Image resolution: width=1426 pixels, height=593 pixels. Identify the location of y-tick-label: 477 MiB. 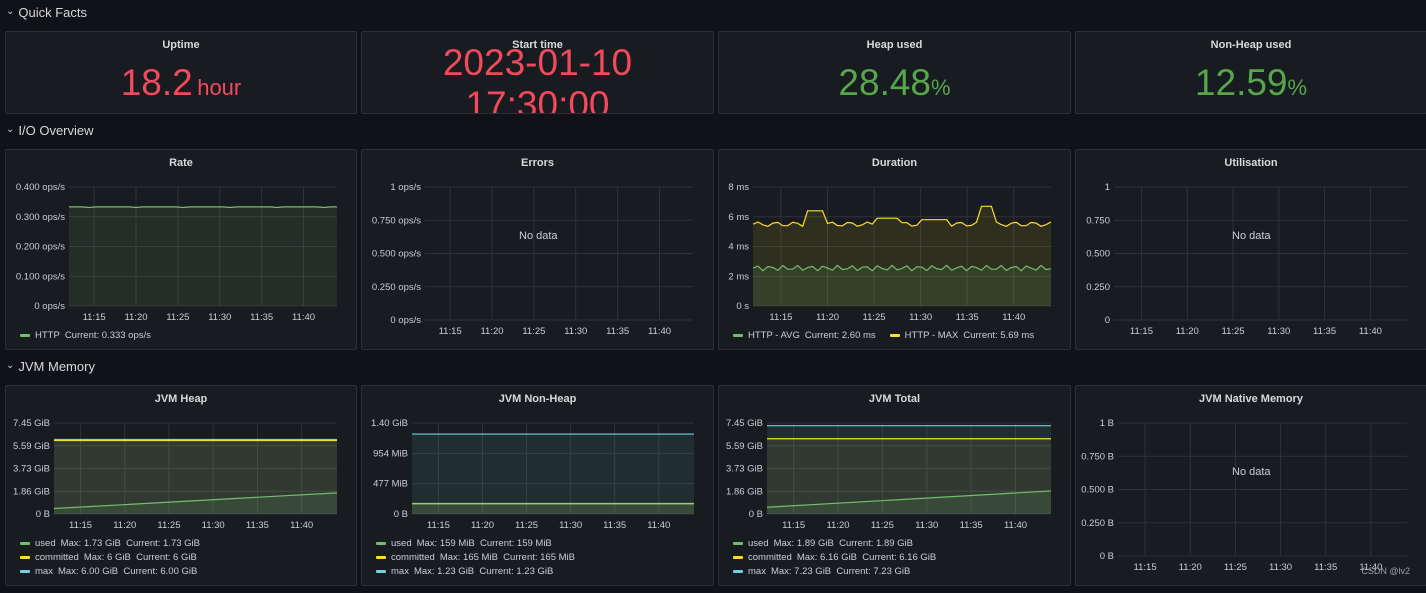
(390, 484).